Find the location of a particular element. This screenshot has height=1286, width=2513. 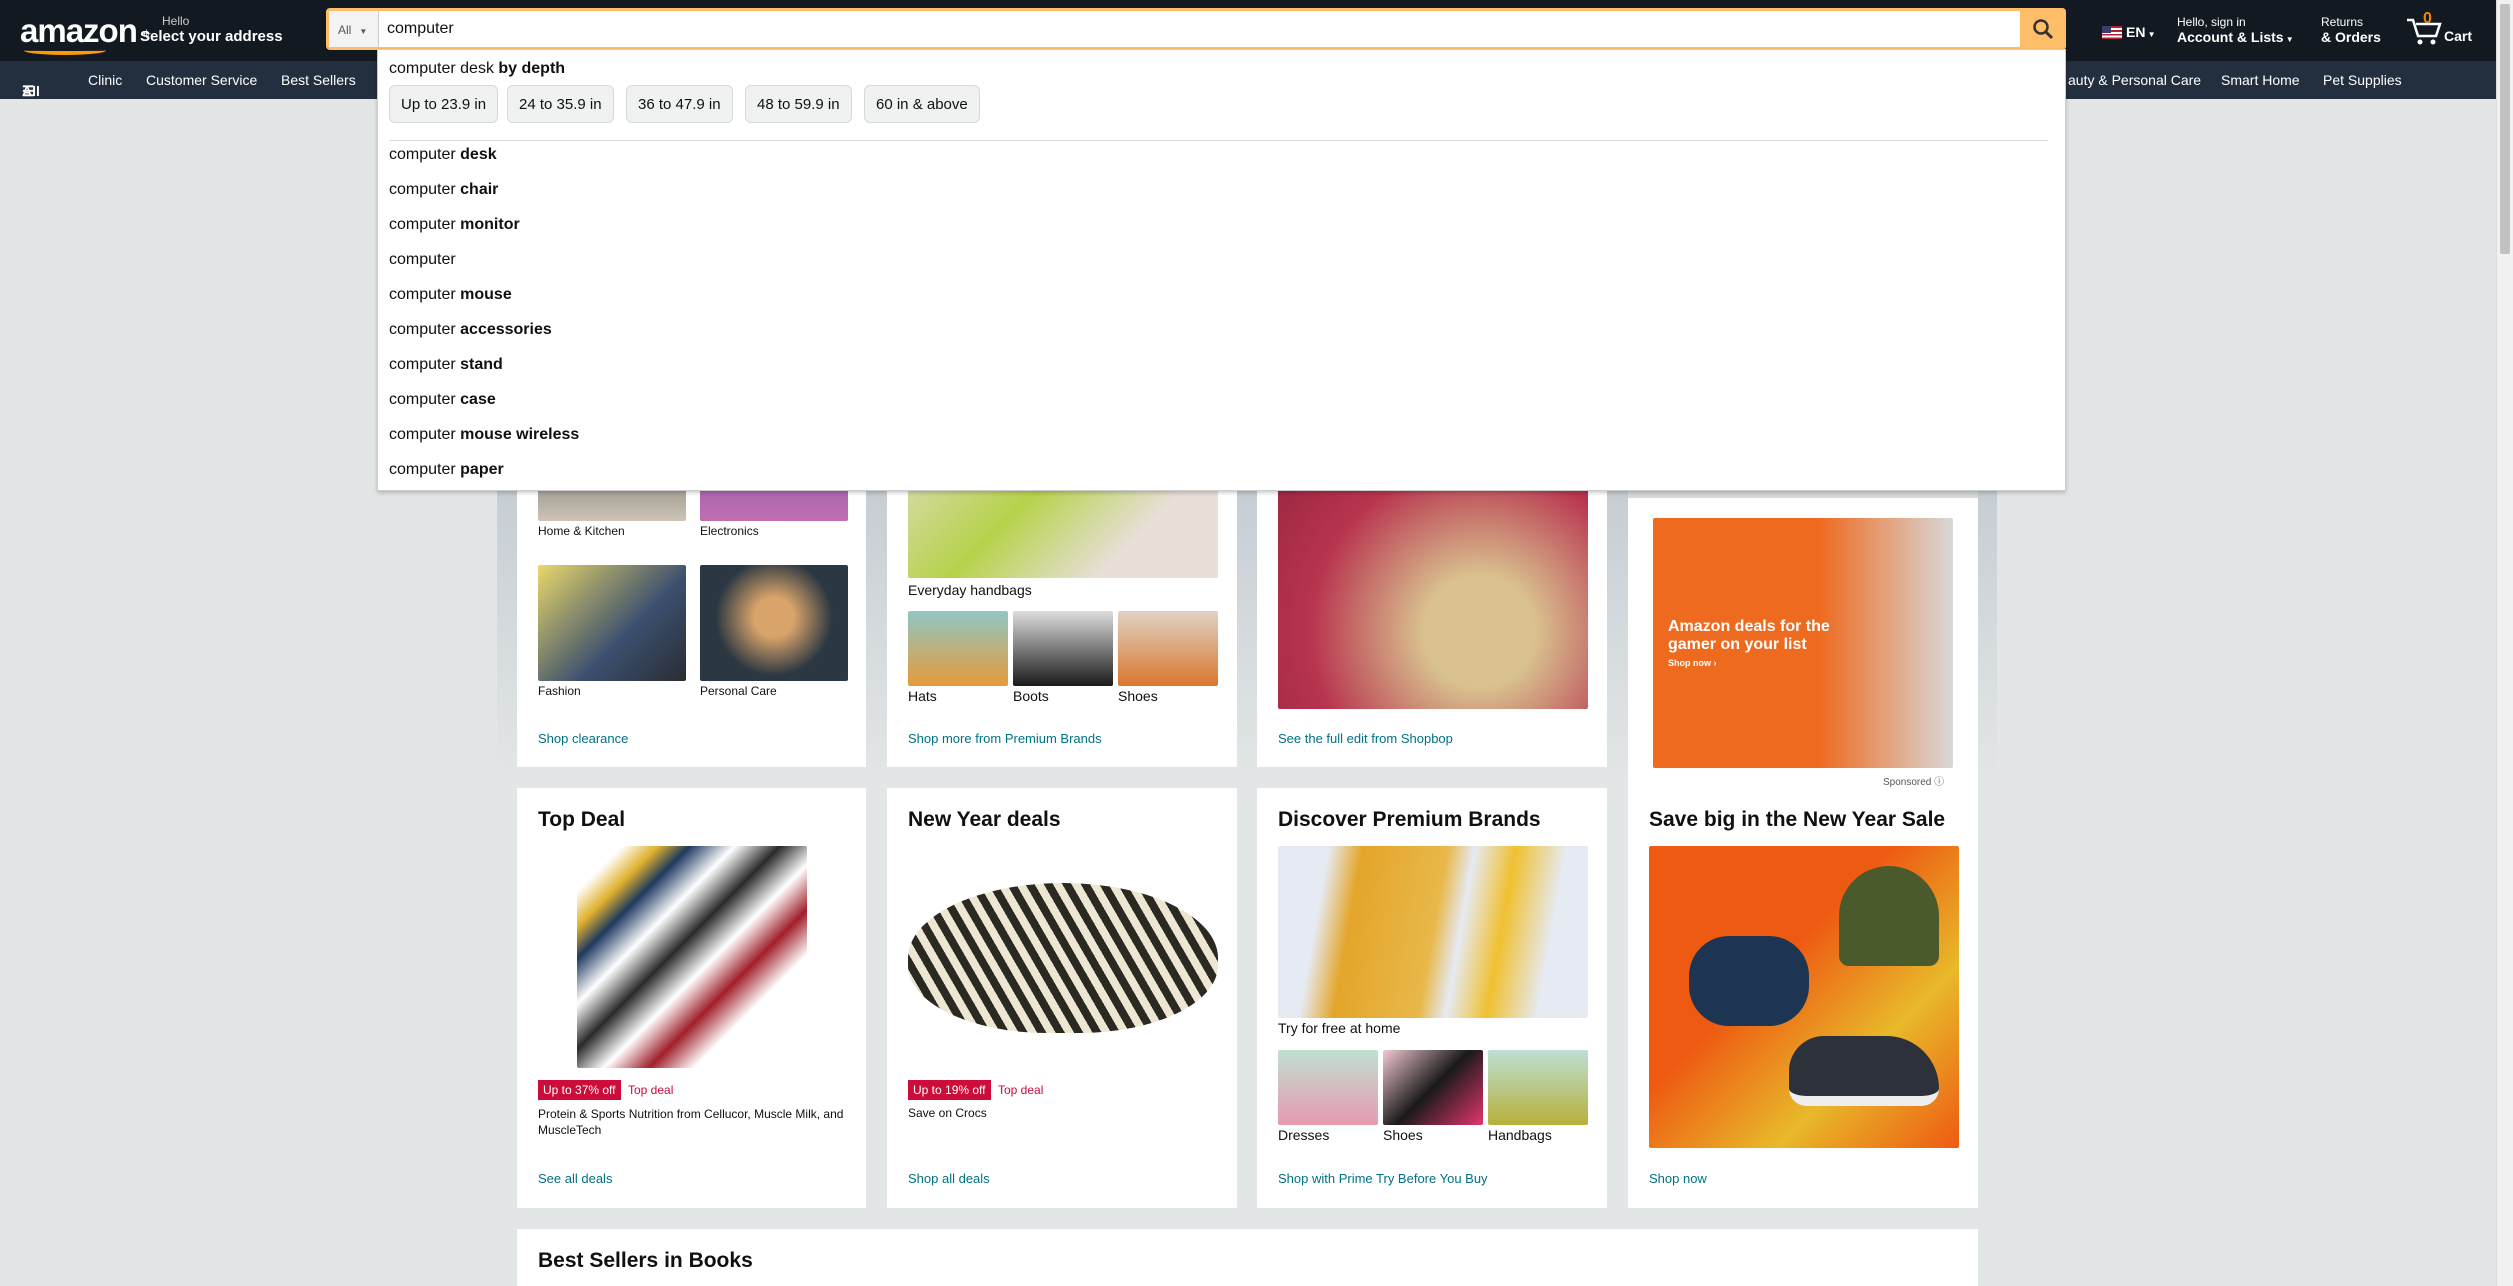

suggestion-by-depth-header: computer desk by depth is located at coordinates (477, 69).